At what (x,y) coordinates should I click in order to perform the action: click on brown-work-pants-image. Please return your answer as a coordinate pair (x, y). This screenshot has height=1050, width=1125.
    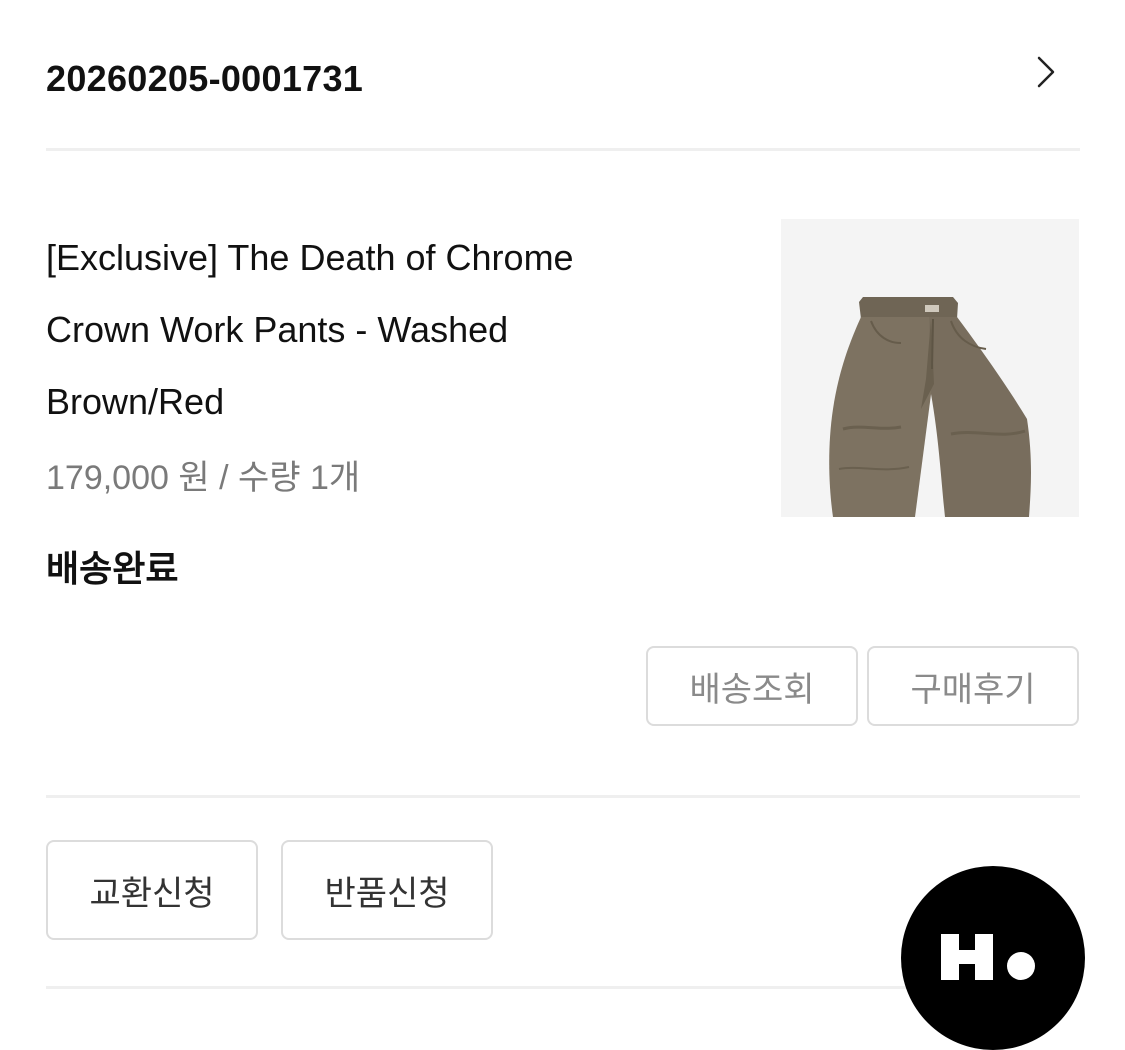
    Looking at the image, I should click on (930, 407).